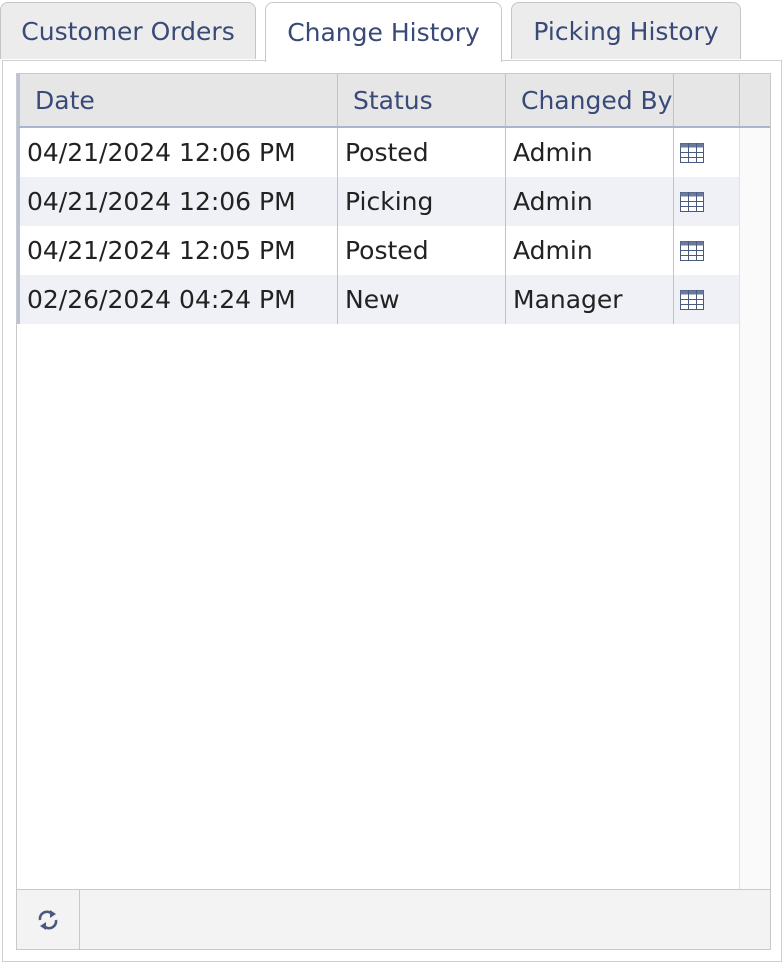  I want to click on table-row: 02/26/2024 04:24 PM New Manager, so click(378, 299).